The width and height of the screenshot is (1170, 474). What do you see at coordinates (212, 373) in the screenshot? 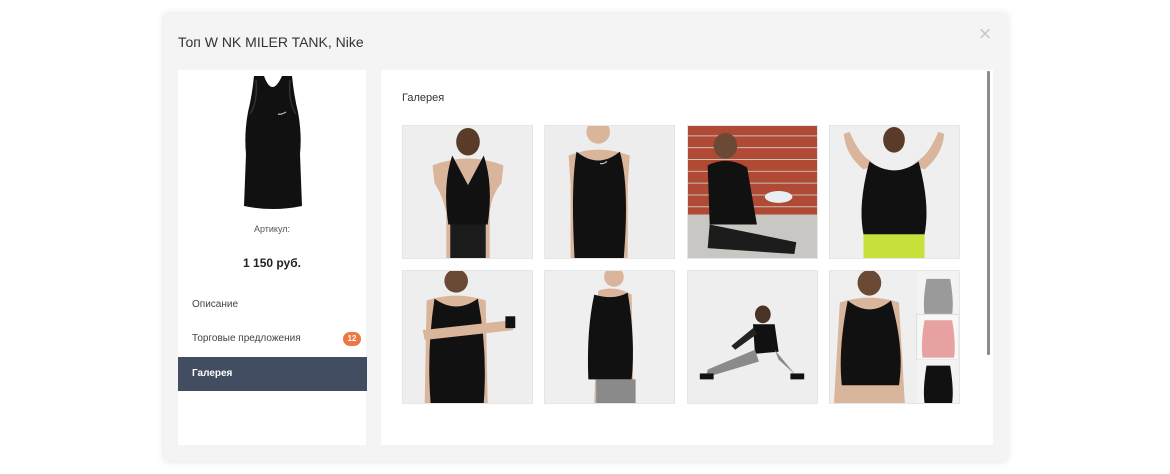
I see `tab-gallery-label: Галерея` at bounding box center [212, 373].